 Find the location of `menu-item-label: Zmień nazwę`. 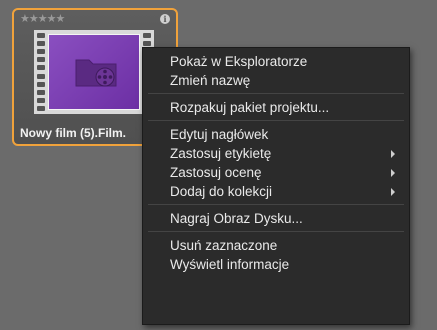

menu-item-label: Zmień nazwę is located at coordinates (210, 80).